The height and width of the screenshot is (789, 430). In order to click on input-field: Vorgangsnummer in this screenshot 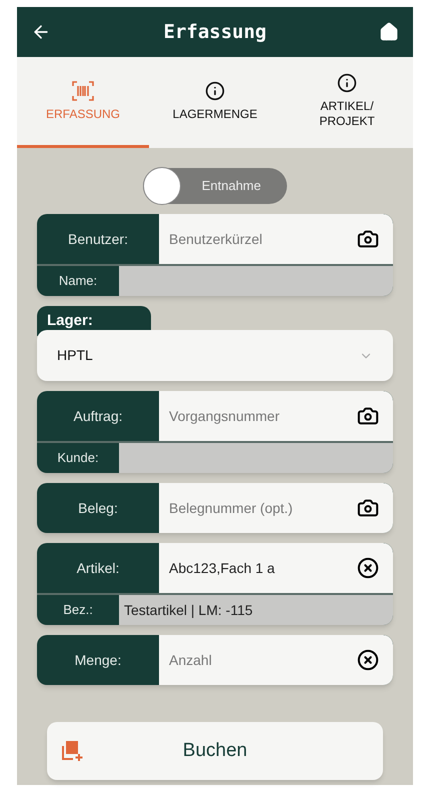, I will do `click(276, 416)`.